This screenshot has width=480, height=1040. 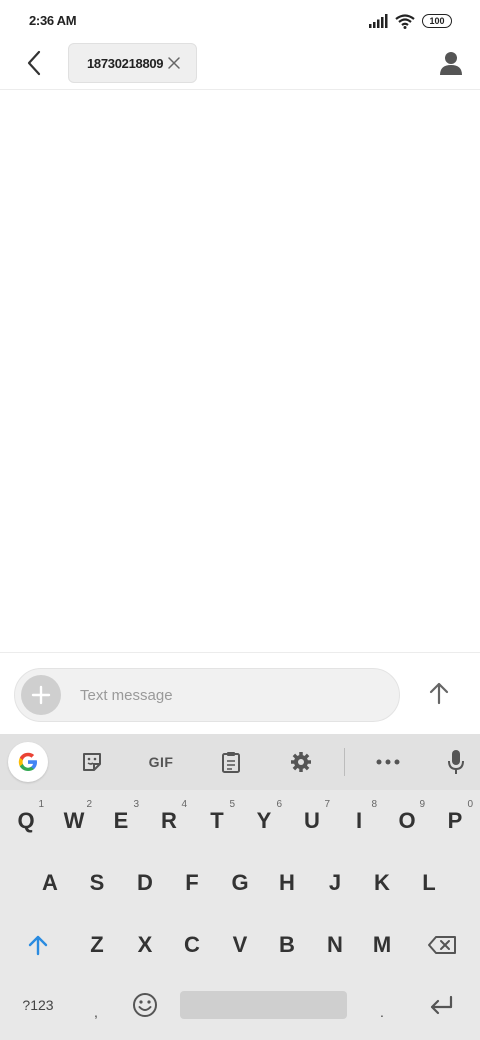 I want to click on compose-bar: Text message, so click(x=240, y=693).